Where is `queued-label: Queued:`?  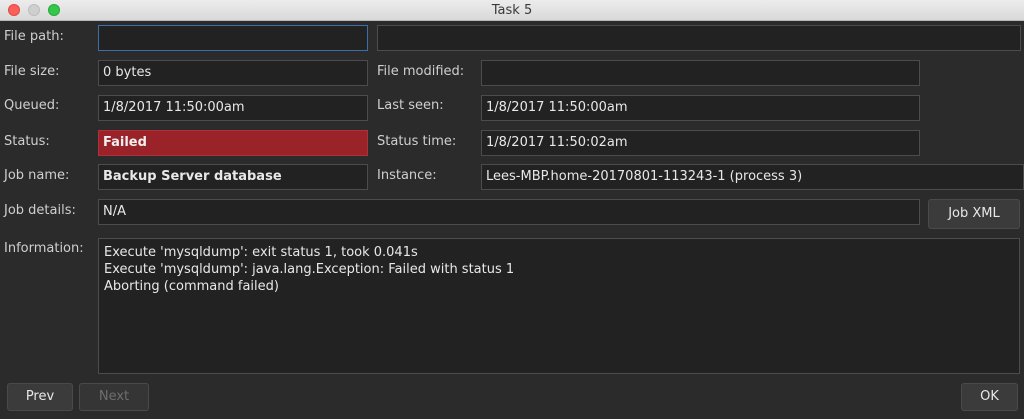 queued-label: Queued: is located at coordinates (32, 105).